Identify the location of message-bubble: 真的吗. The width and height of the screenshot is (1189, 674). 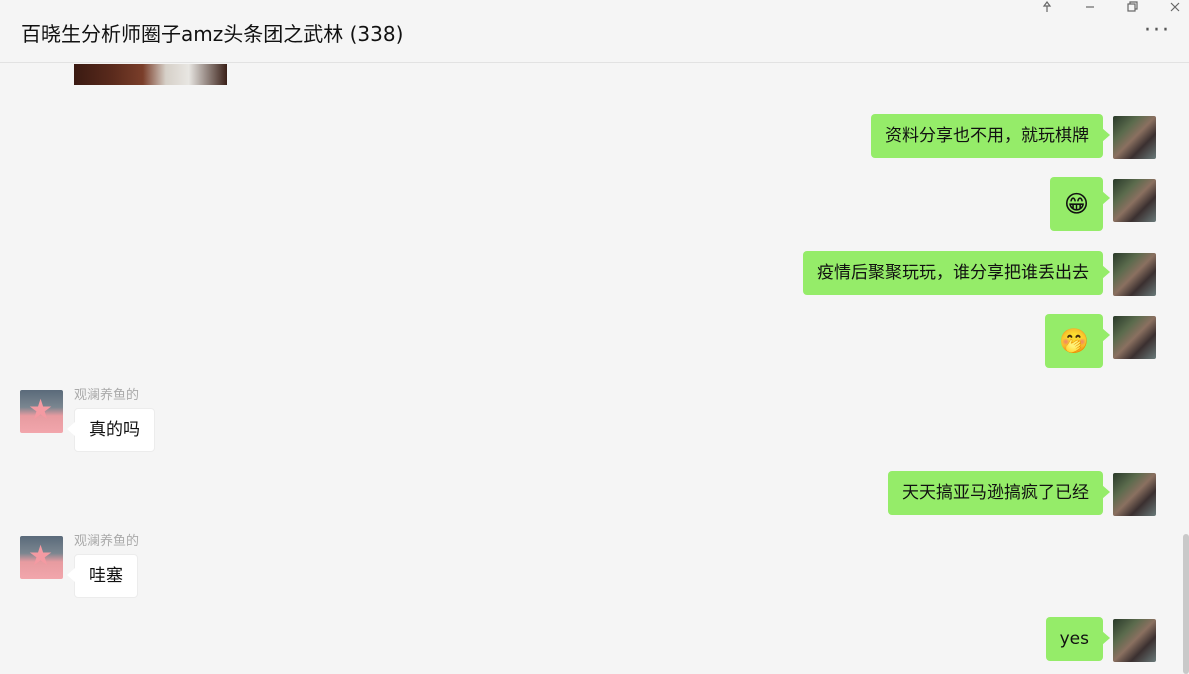
(111, 430).